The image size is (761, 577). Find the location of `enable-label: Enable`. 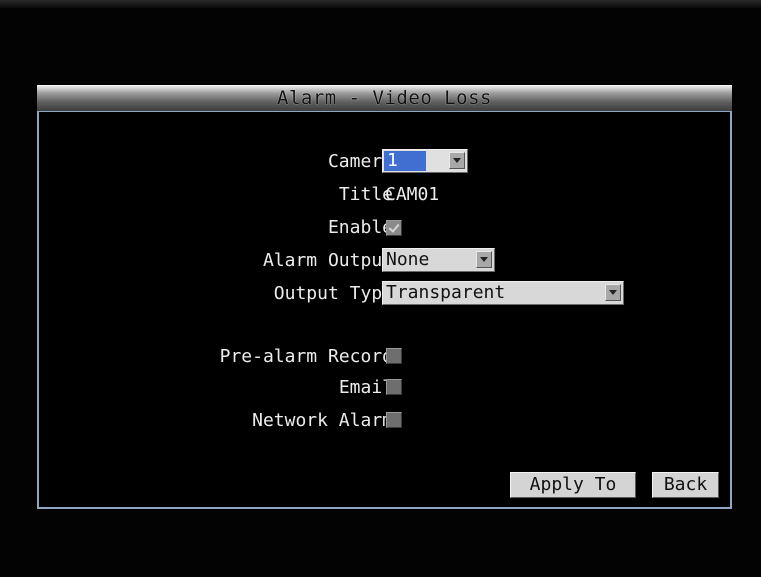

enable-label: Enable is located at coordinates (360, 227).